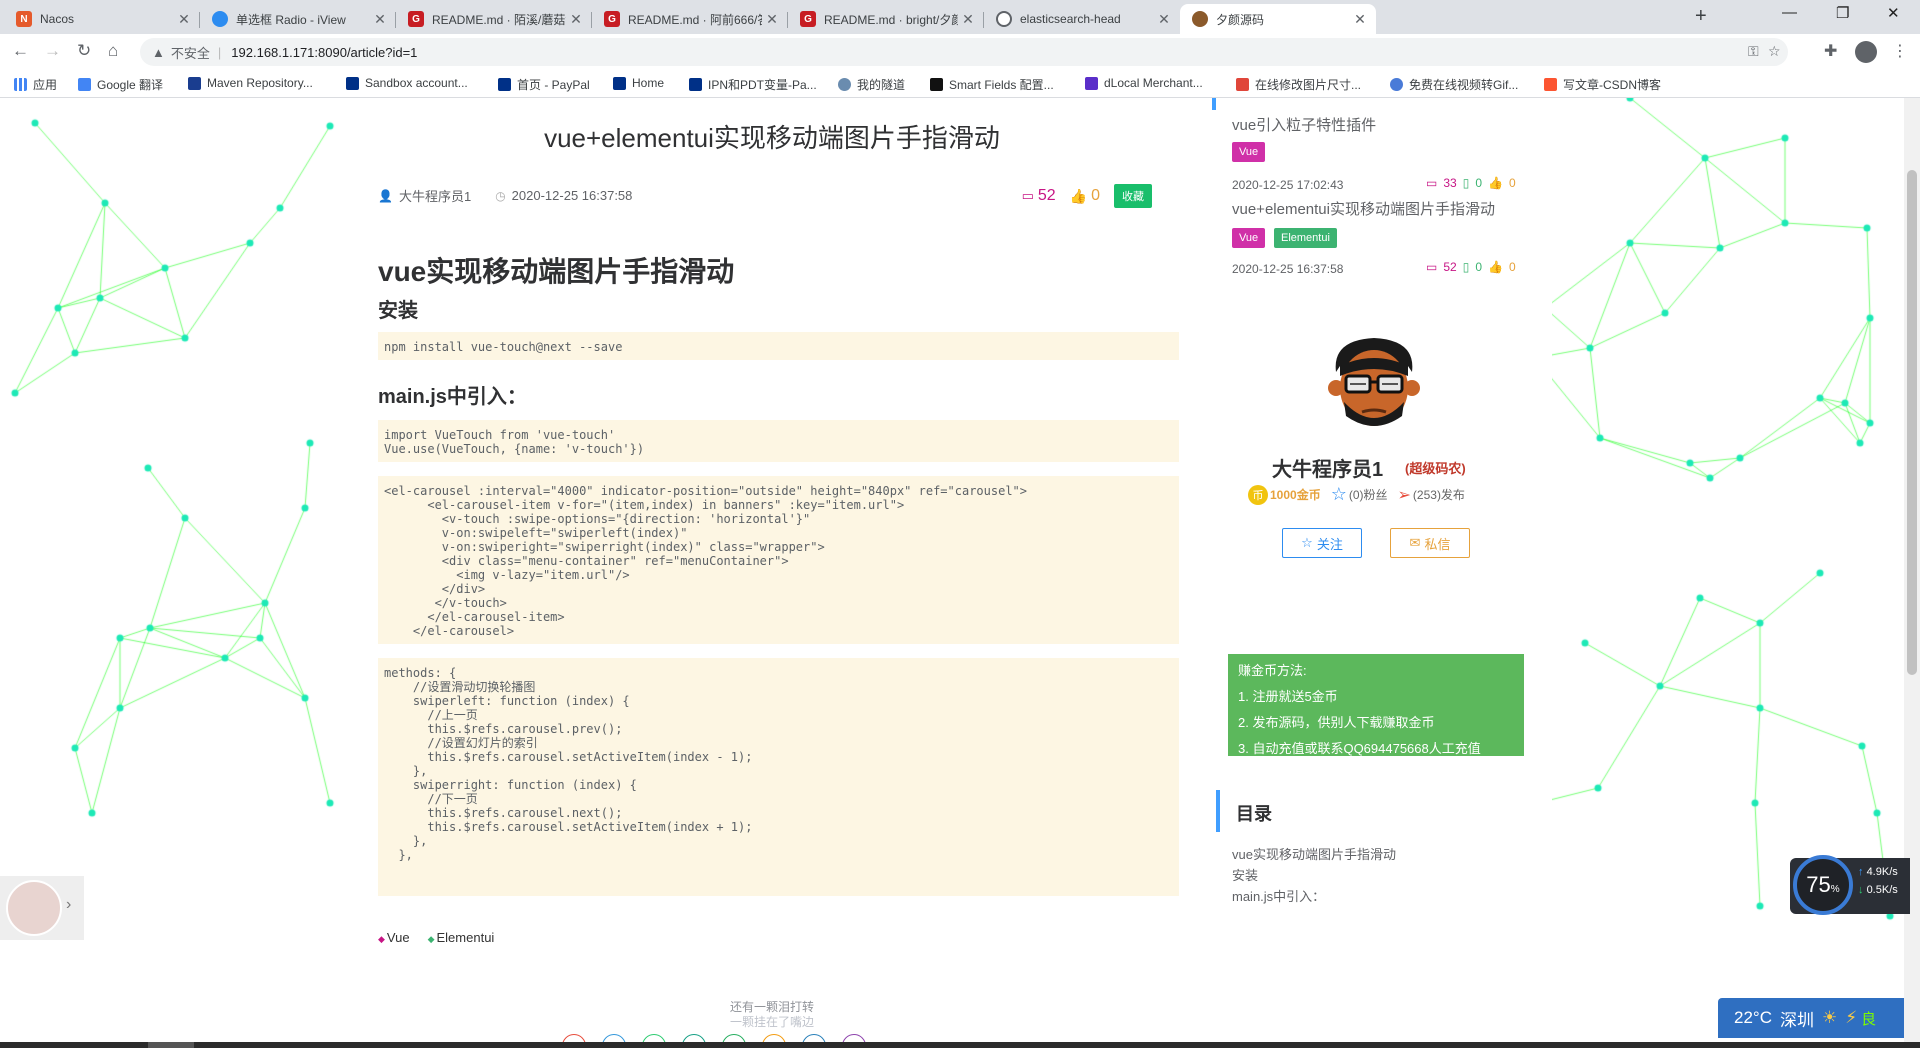 This screenshot has width=1920, height=1048. I want to click on bookmark-item: 写文章-CSDN博客, so click(1602, 84).